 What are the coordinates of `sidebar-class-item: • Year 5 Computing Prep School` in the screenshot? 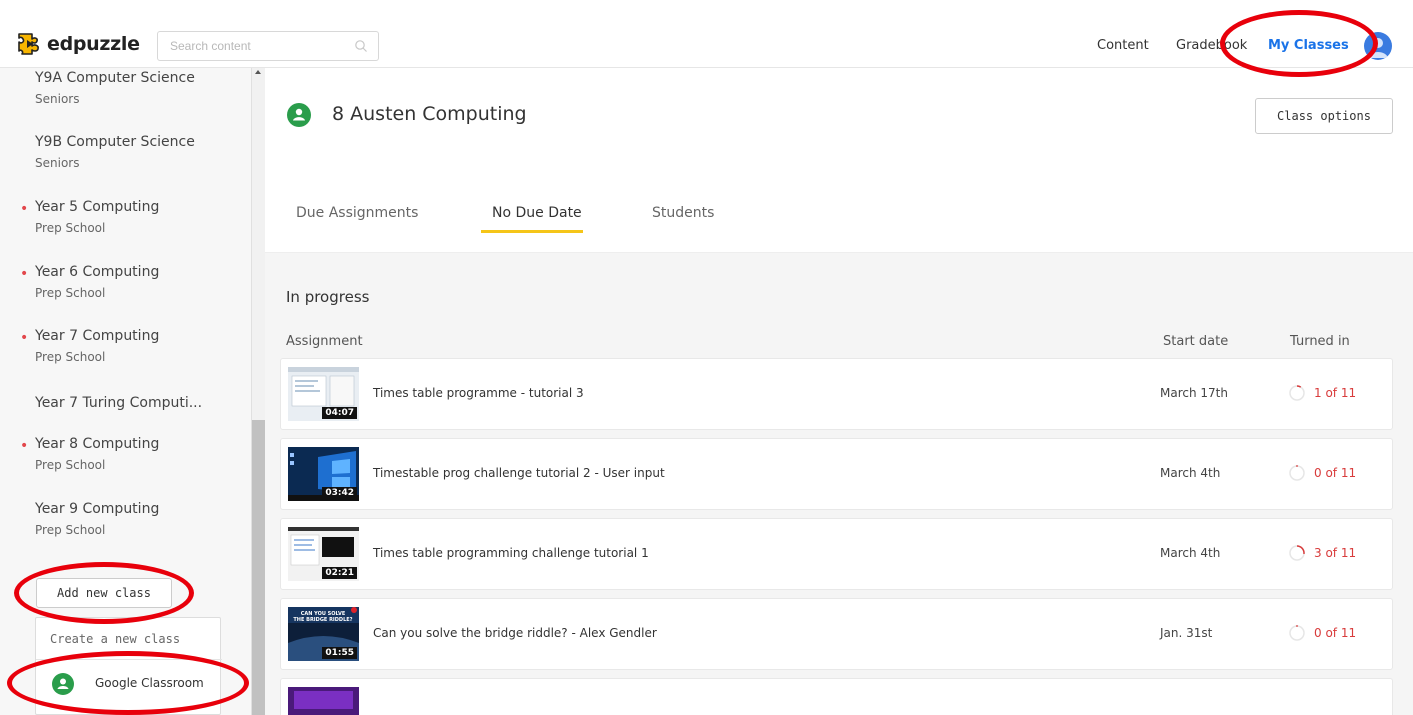 It's located at (90, 217).